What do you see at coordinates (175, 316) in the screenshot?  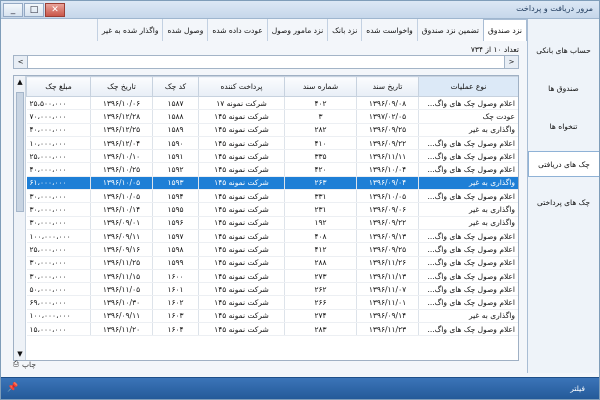 I see `table-cell: ۱۶۰۳` at bounding box center [175, 316].